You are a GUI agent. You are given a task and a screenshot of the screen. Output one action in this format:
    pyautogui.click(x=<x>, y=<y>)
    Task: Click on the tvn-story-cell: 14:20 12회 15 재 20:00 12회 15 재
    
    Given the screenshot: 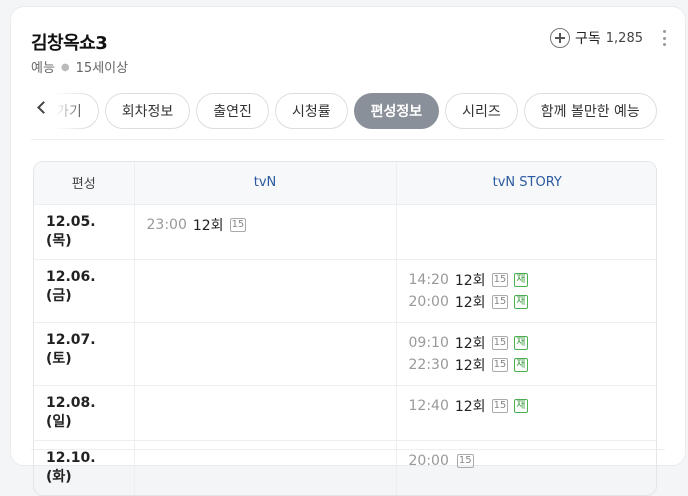 What is the action you would take?
    pyautogui.click(x=525, y=290)
    